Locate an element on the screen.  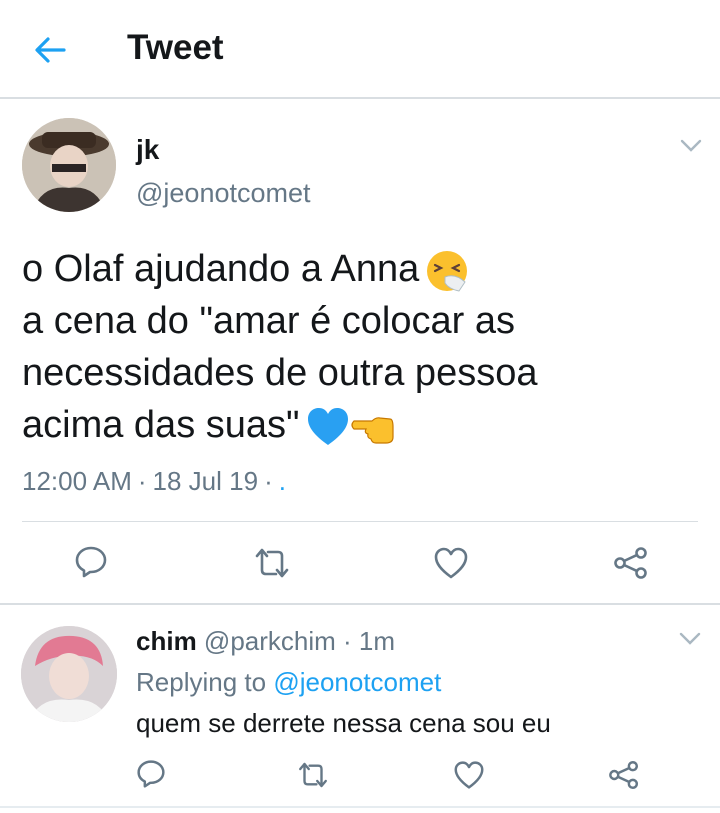
reply-age: · 1m is located at coordinates (369, 641).